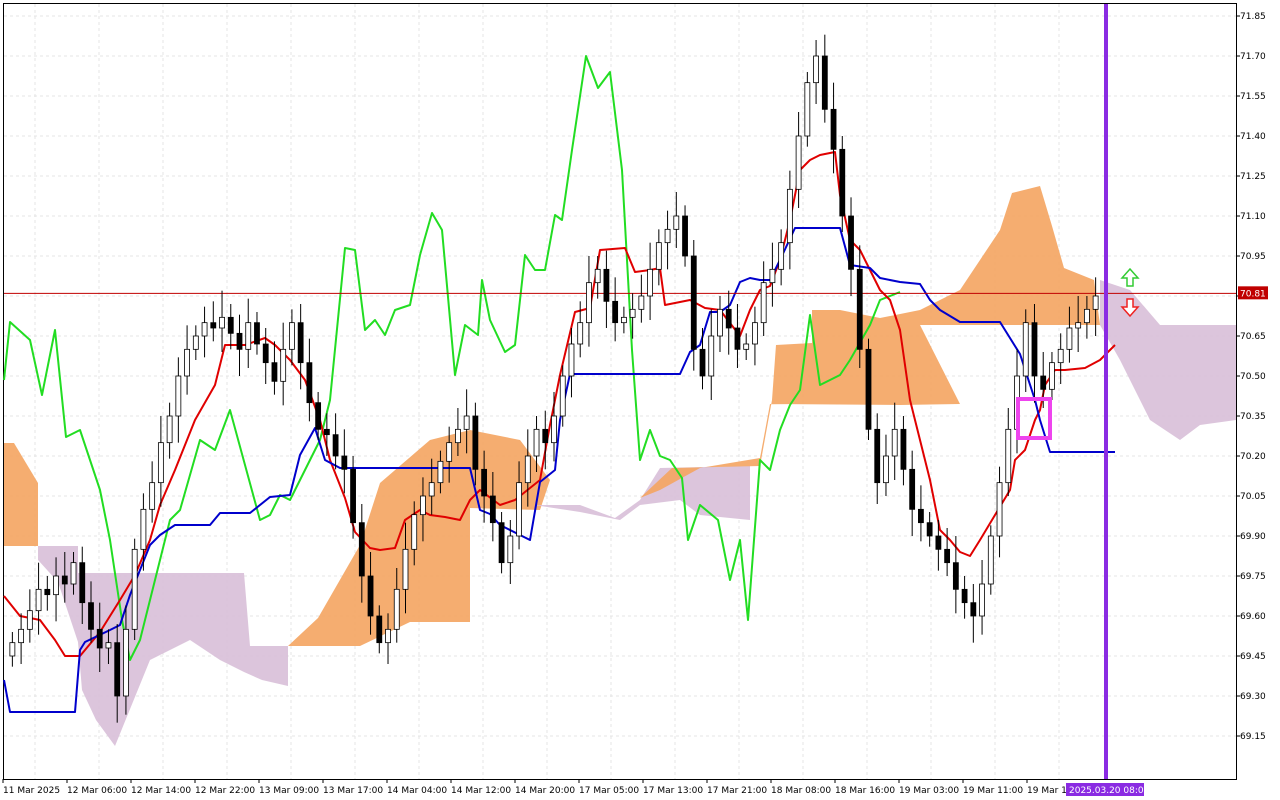 This screenshot has height=800, width=1280. What do you see at coordinates (1253, 177) in the screenshot?
I see `price-tick-label: 71.25` at bounding box center [1253, 177].